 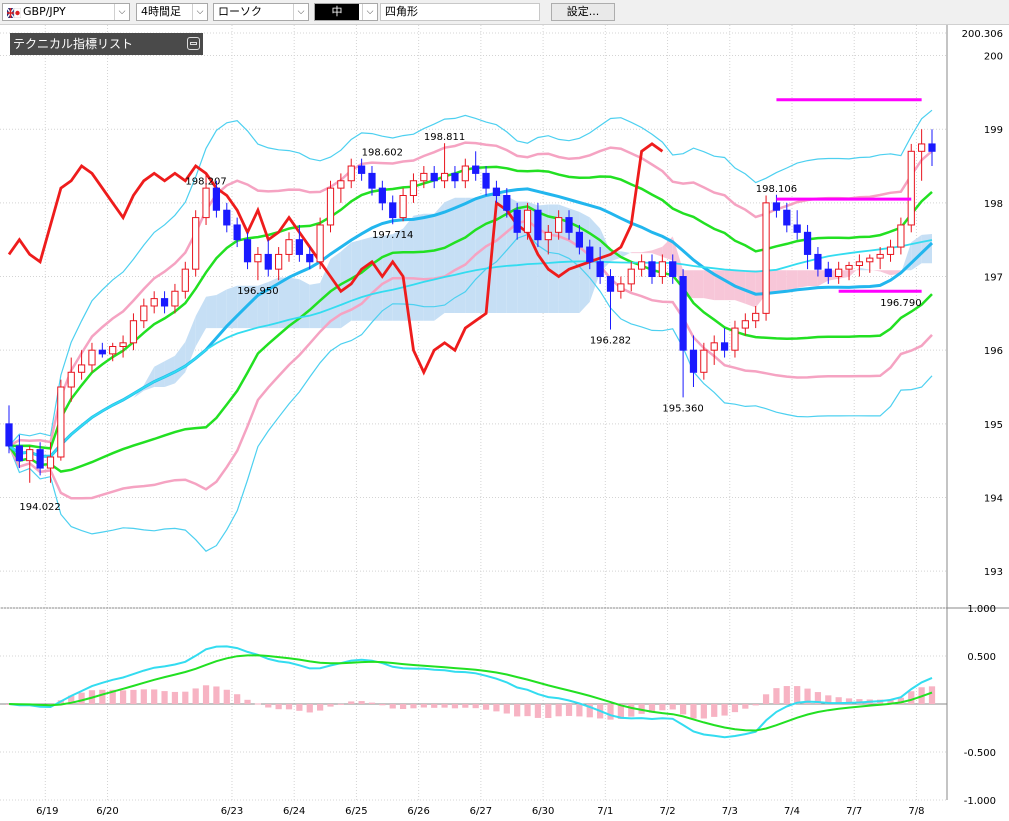 What do you see at coordinates (172, 12) in the screenshot?
I see `timeframe-select: 4時間足 ⌵` at bounding box center [172, 12].